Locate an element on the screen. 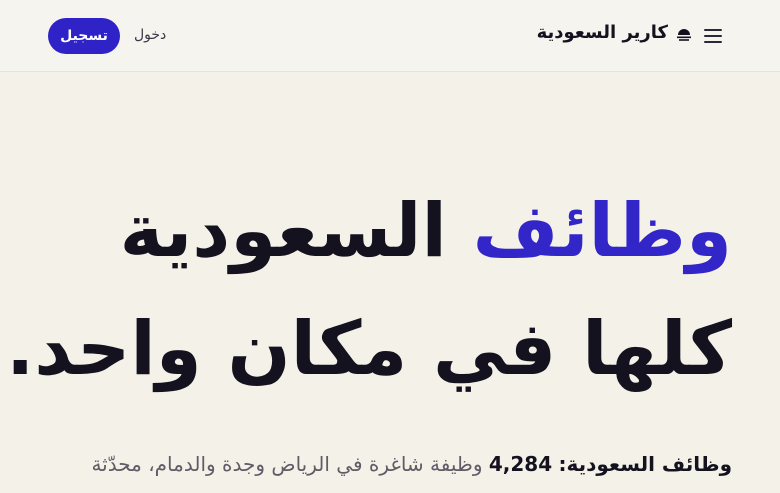  hero-accent-word: وظائف is located at coordinates (602, 231).